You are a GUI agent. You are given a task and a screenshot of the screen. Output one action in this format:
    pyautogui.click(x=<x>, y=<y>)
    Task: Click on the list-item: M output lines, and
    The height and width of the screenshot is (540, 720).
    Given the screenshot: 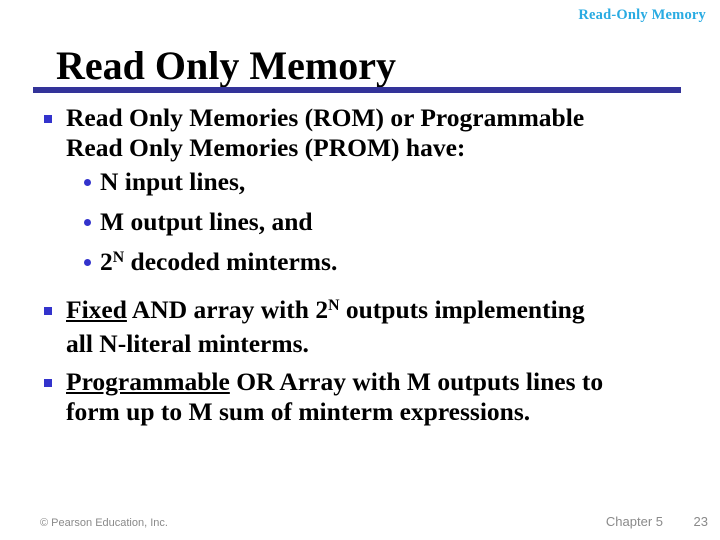 What is the action you would take?
    pyautogui.click(x=366, y=222)
    